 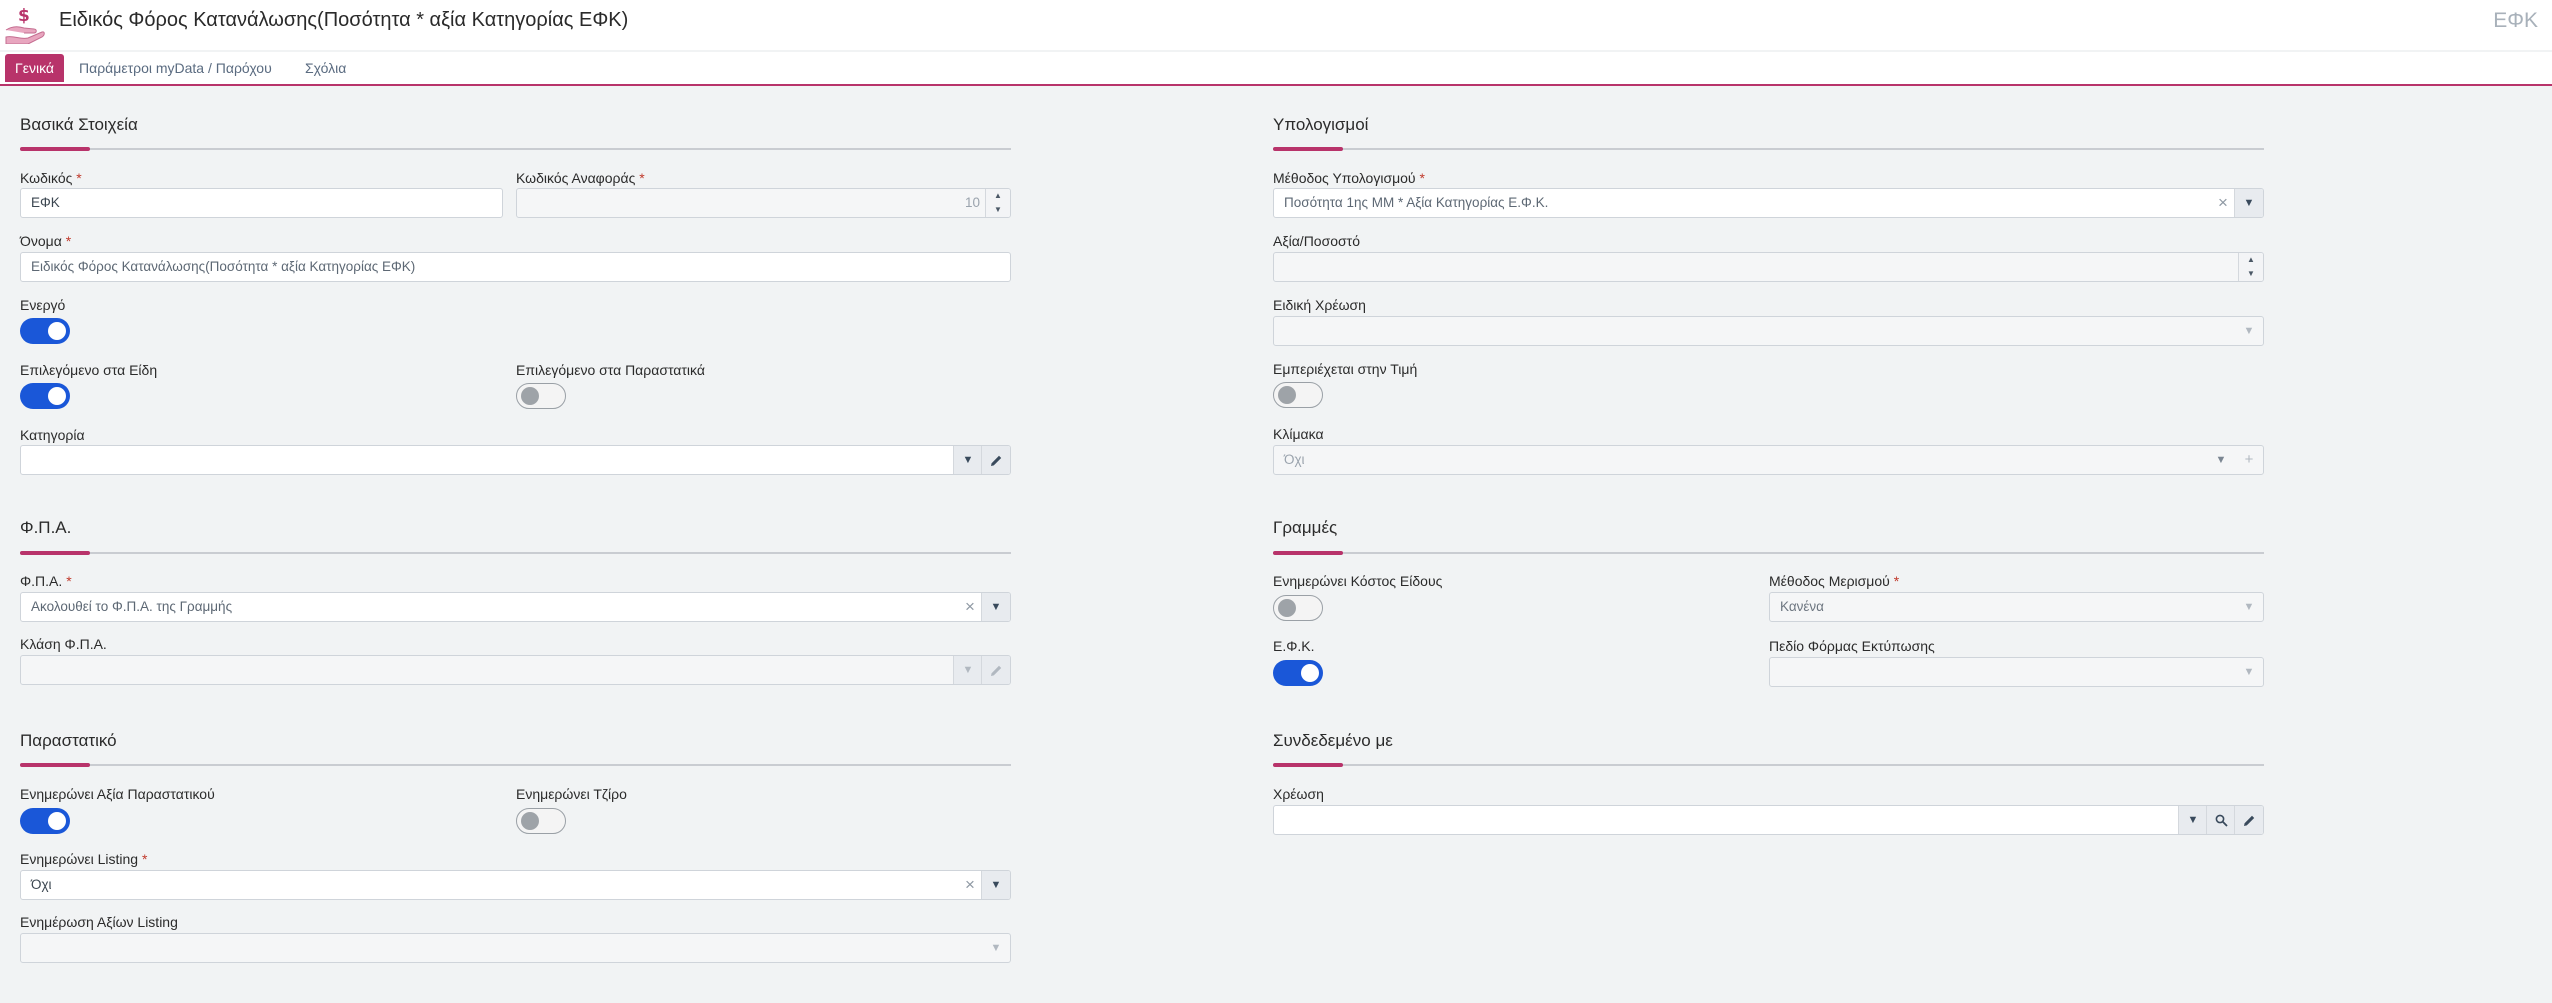 I want to click on scale-select: Όχι ▼ +, so click(x=1768, y=460).